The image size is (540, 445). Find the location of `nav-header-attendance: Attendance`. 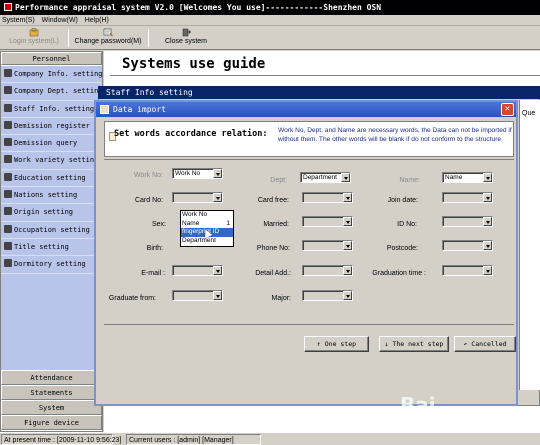

nav-header-attendance: Attendance is located at coordinates (51, 377).